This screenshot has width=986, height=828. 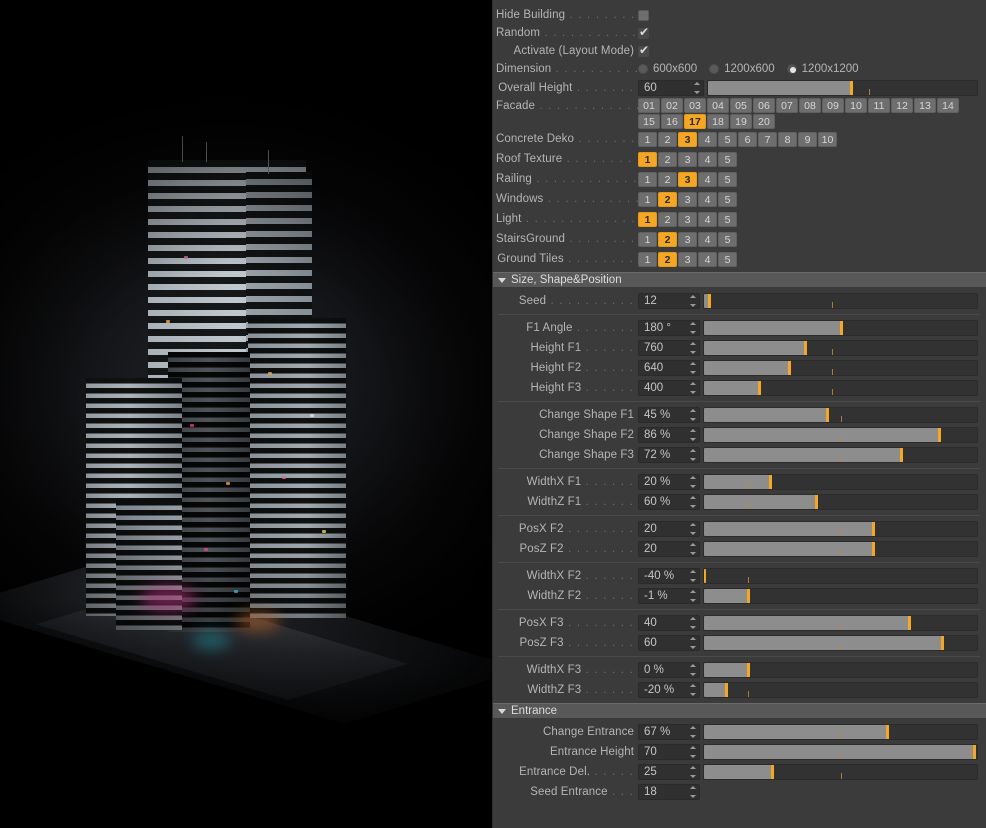 I want to click on widthx-f1-spinner-icon, so click(x=692, y=482).